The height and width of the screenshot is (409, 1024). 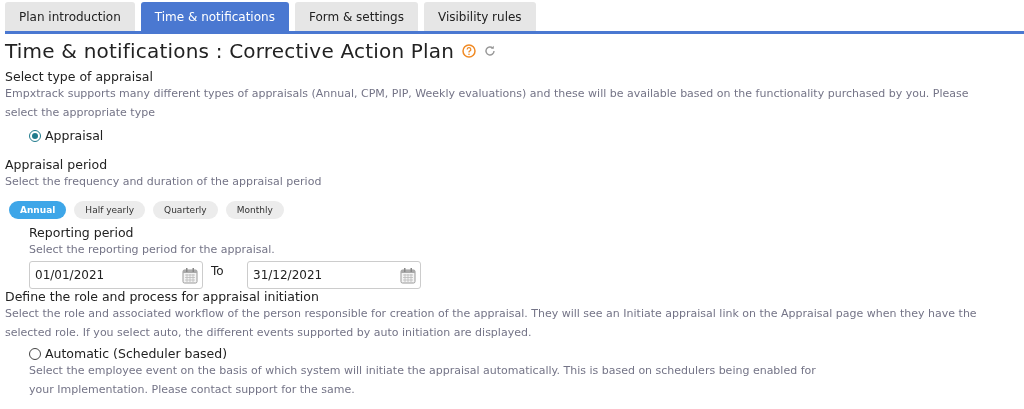 I want to click on frequency-pill: Quarterly, so click(x=185, y=210).